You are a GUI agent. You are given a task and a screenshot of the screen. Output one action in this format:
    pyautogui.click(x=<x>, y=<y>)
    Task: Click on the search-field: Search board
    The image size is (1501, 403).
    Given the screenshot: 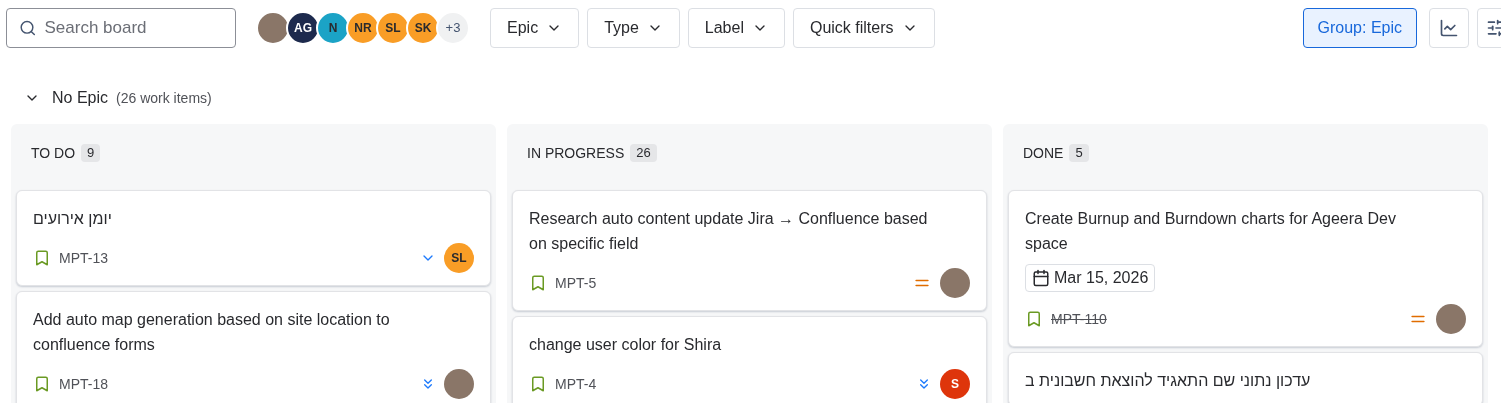 What is the action you would take?
    pyautogui.click(x=121, y=28)
    